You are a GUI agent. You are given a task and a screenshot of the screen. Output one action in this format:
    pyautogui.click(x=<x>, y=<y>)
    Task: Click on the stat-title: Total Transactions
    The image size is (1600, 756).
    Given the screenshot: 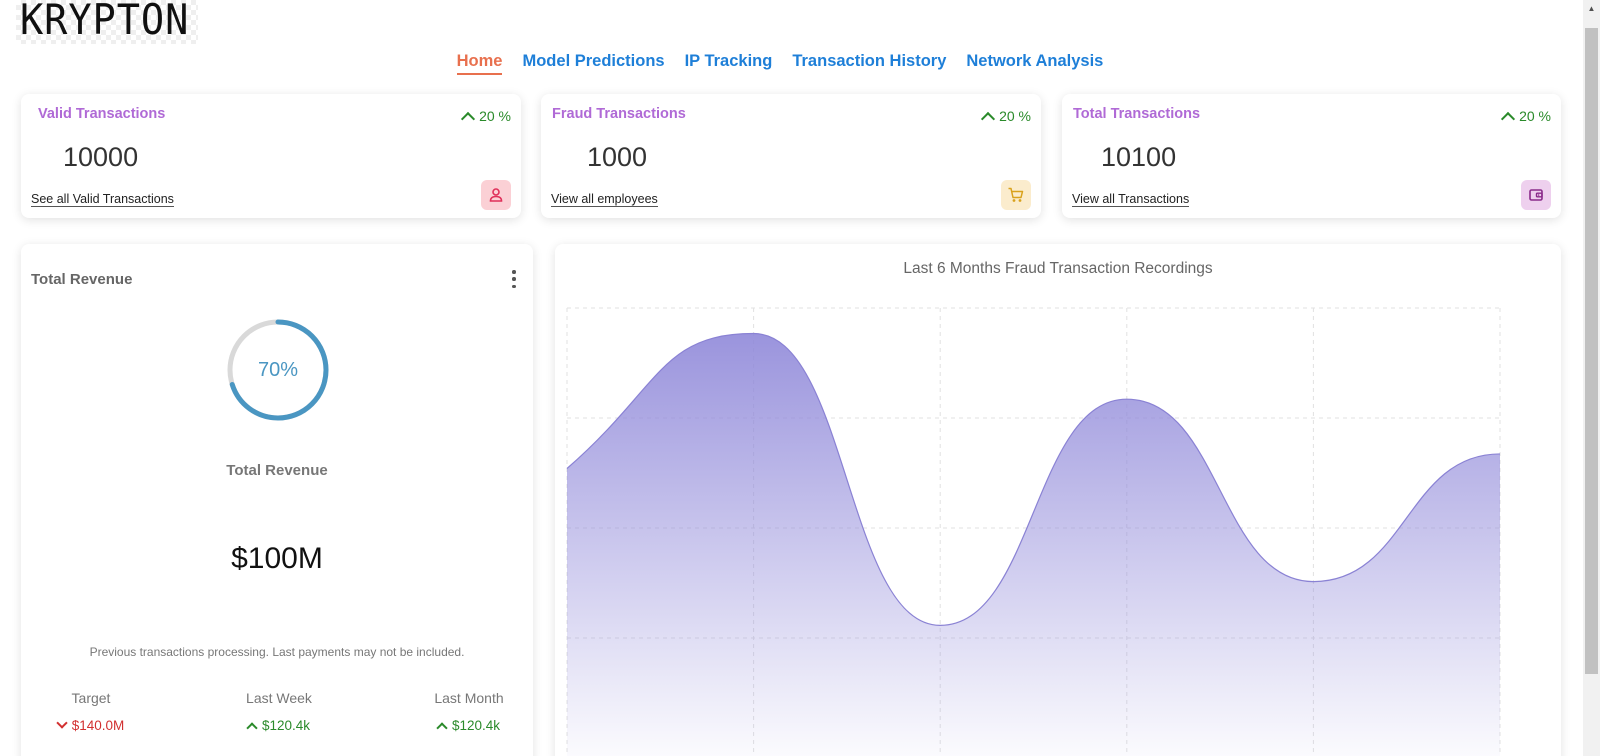 What is the action you would take?
    pyautogui.click(x=1137, y=114)
    